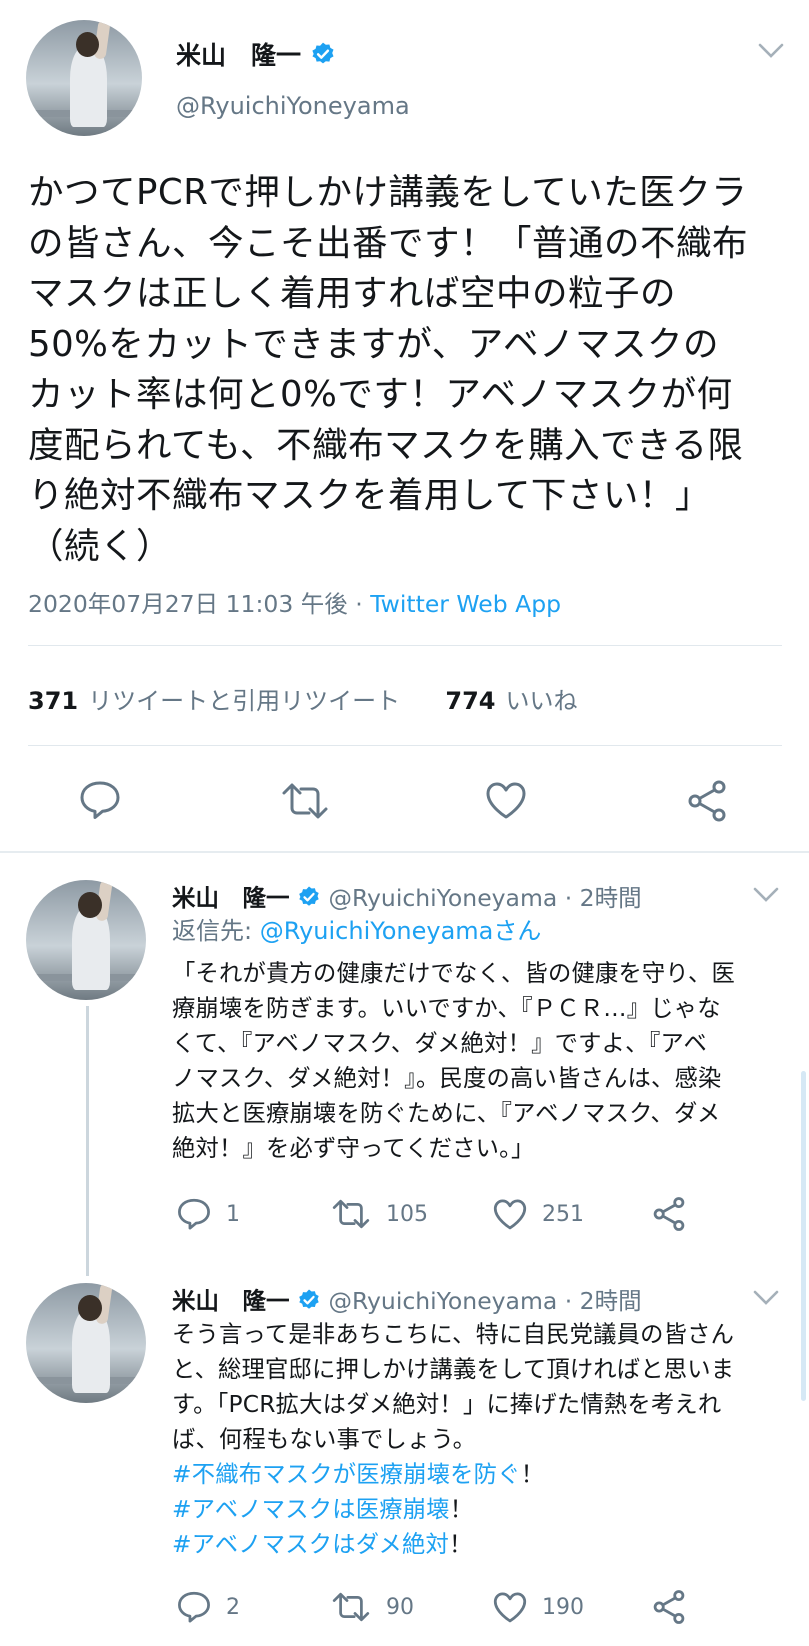 The image size is (809, 1646). What do you see at coordinates (310, 1544) in the screenshot?
I see `hashtag-link: #アベノマスクはダメ絶対` at bounding box center [310, 1544].